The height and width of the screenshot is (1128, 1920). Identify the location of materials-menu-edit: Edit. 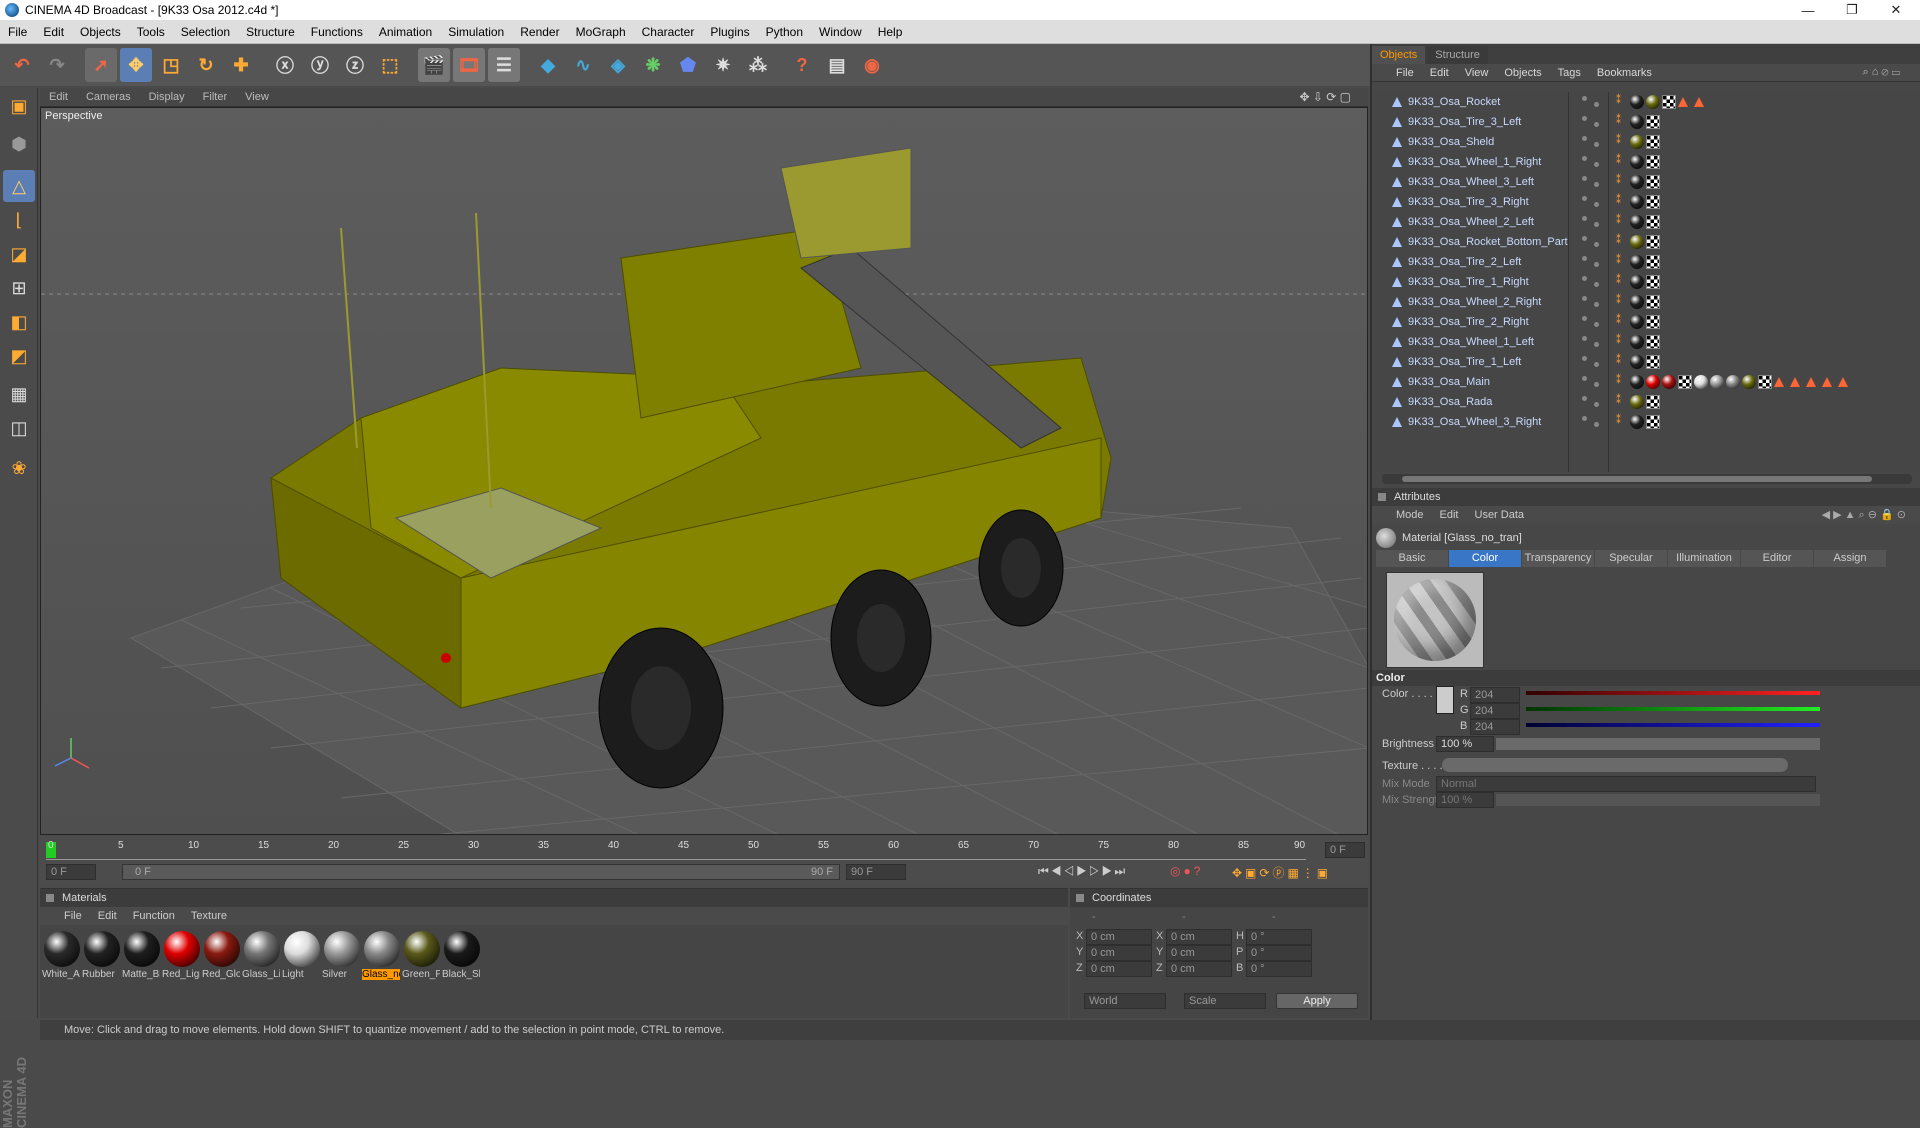
(107, 916).